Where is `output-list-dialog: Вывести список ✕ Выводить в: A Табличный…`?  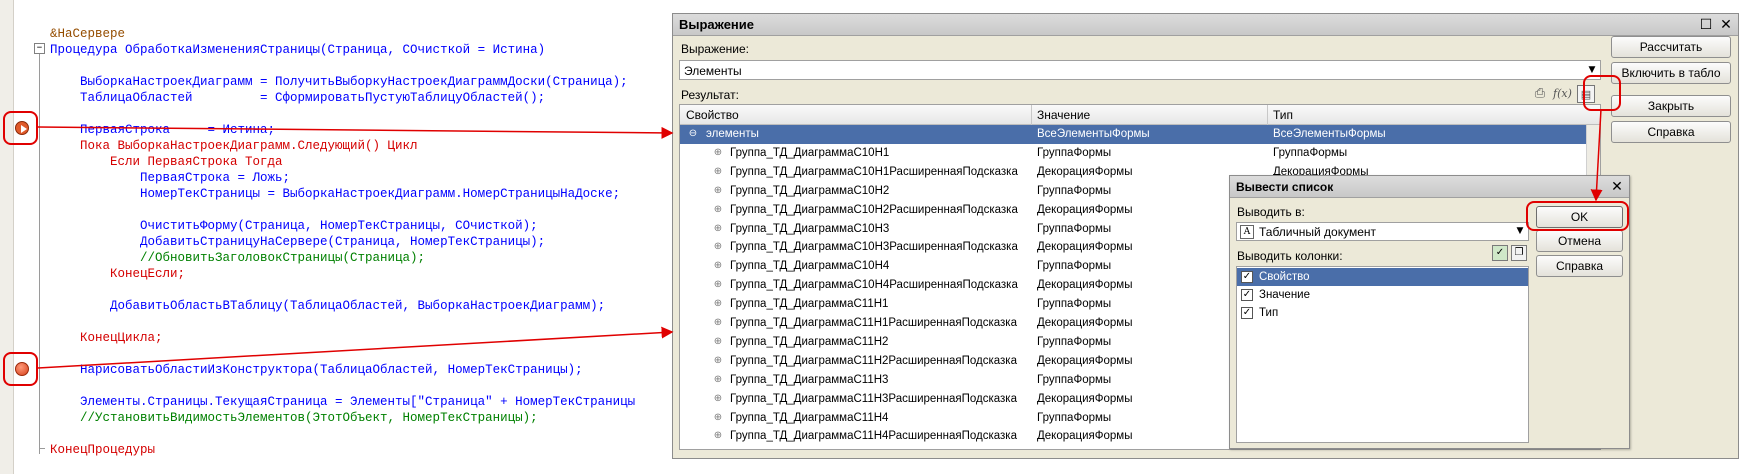
output-list-dialog: Вывести список ✕ Выводить в: A Табличный… is located at coordinates (1429, 312).